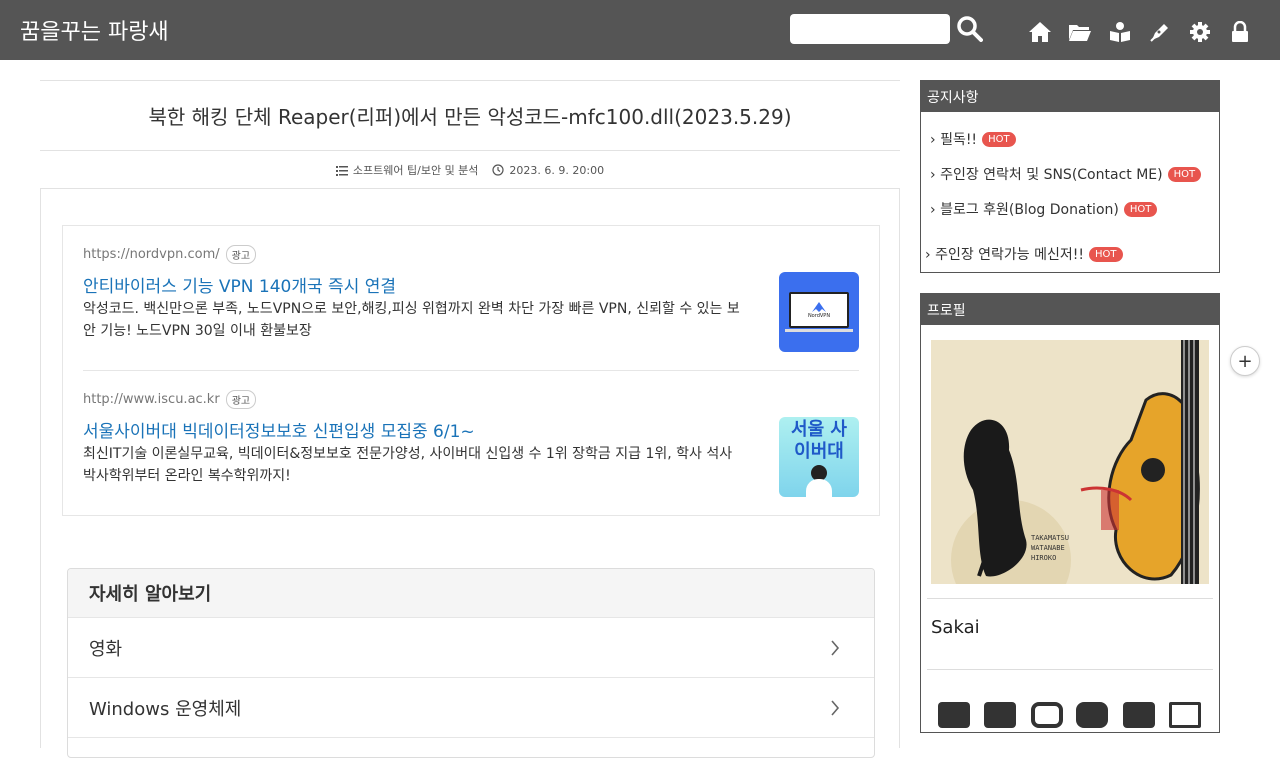 This screenshot has height=758, width=1280. What do you see at coordinates (1120, 32) in the screenshot?
I see `guestbook-icon` at bounding box center [1120, 32].